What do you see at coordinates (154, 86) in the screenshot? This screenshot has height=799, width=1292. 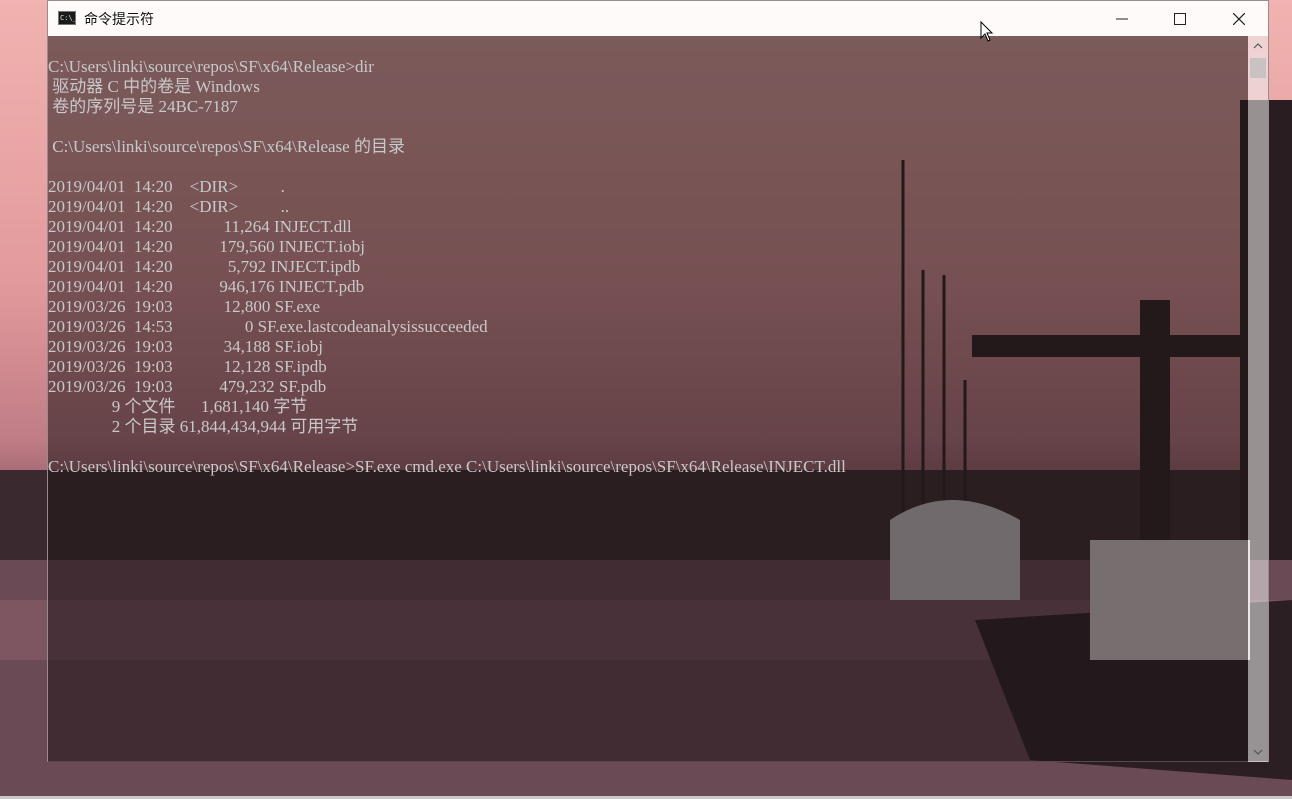 I see `console-line: 驱动器 C 中的卷是 Windows` at bounding box center [154, 86].